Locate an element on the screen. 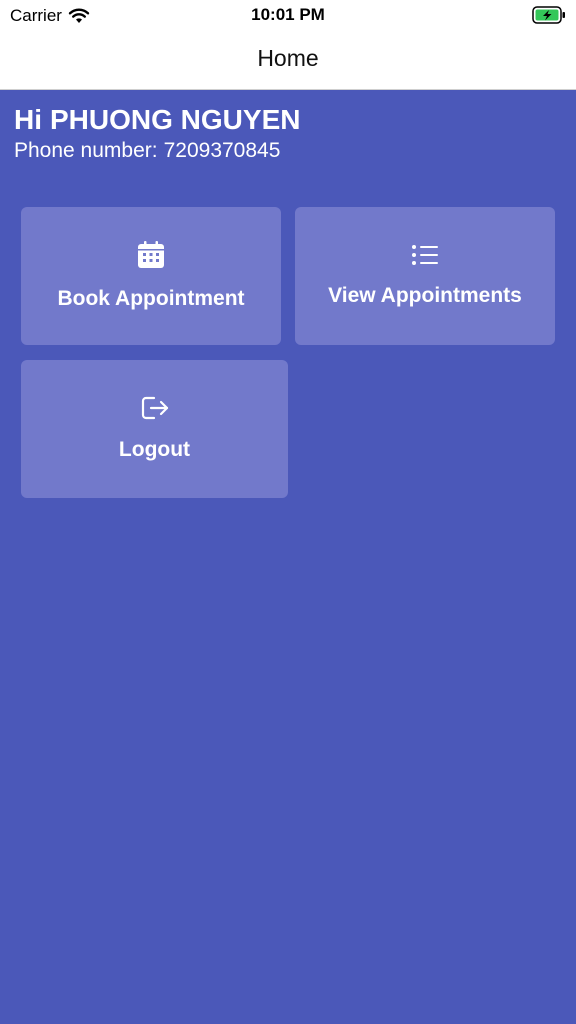 This screenshot has height=1024, width=576. page-title: Home is located at coordinates (288, 58).